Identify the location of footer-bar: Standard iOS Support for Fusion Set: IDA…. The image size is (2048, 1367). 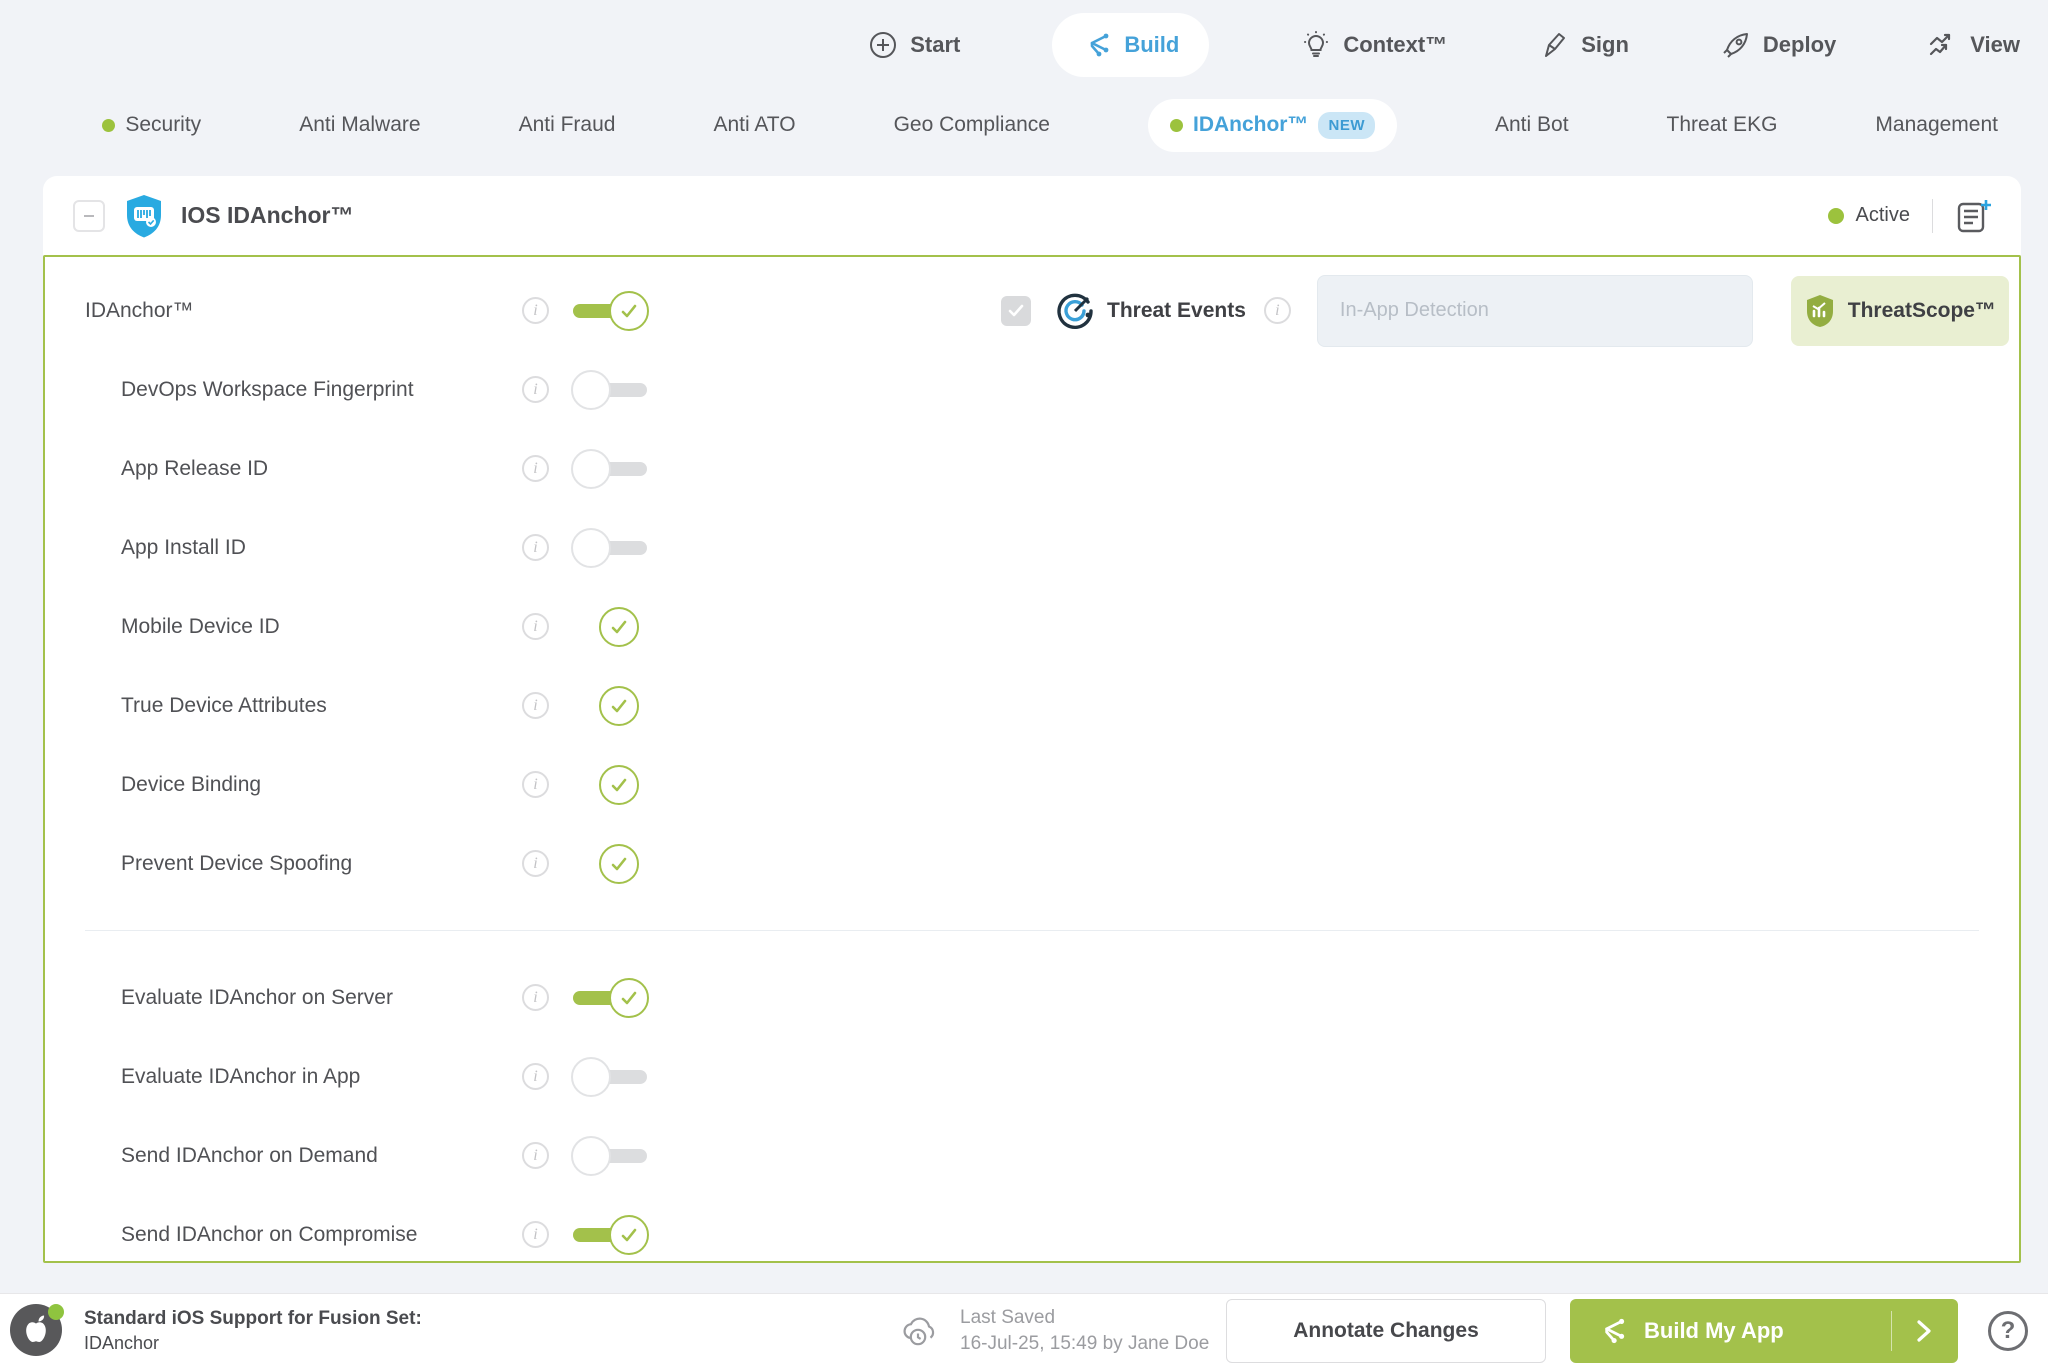
(1024, 1330).